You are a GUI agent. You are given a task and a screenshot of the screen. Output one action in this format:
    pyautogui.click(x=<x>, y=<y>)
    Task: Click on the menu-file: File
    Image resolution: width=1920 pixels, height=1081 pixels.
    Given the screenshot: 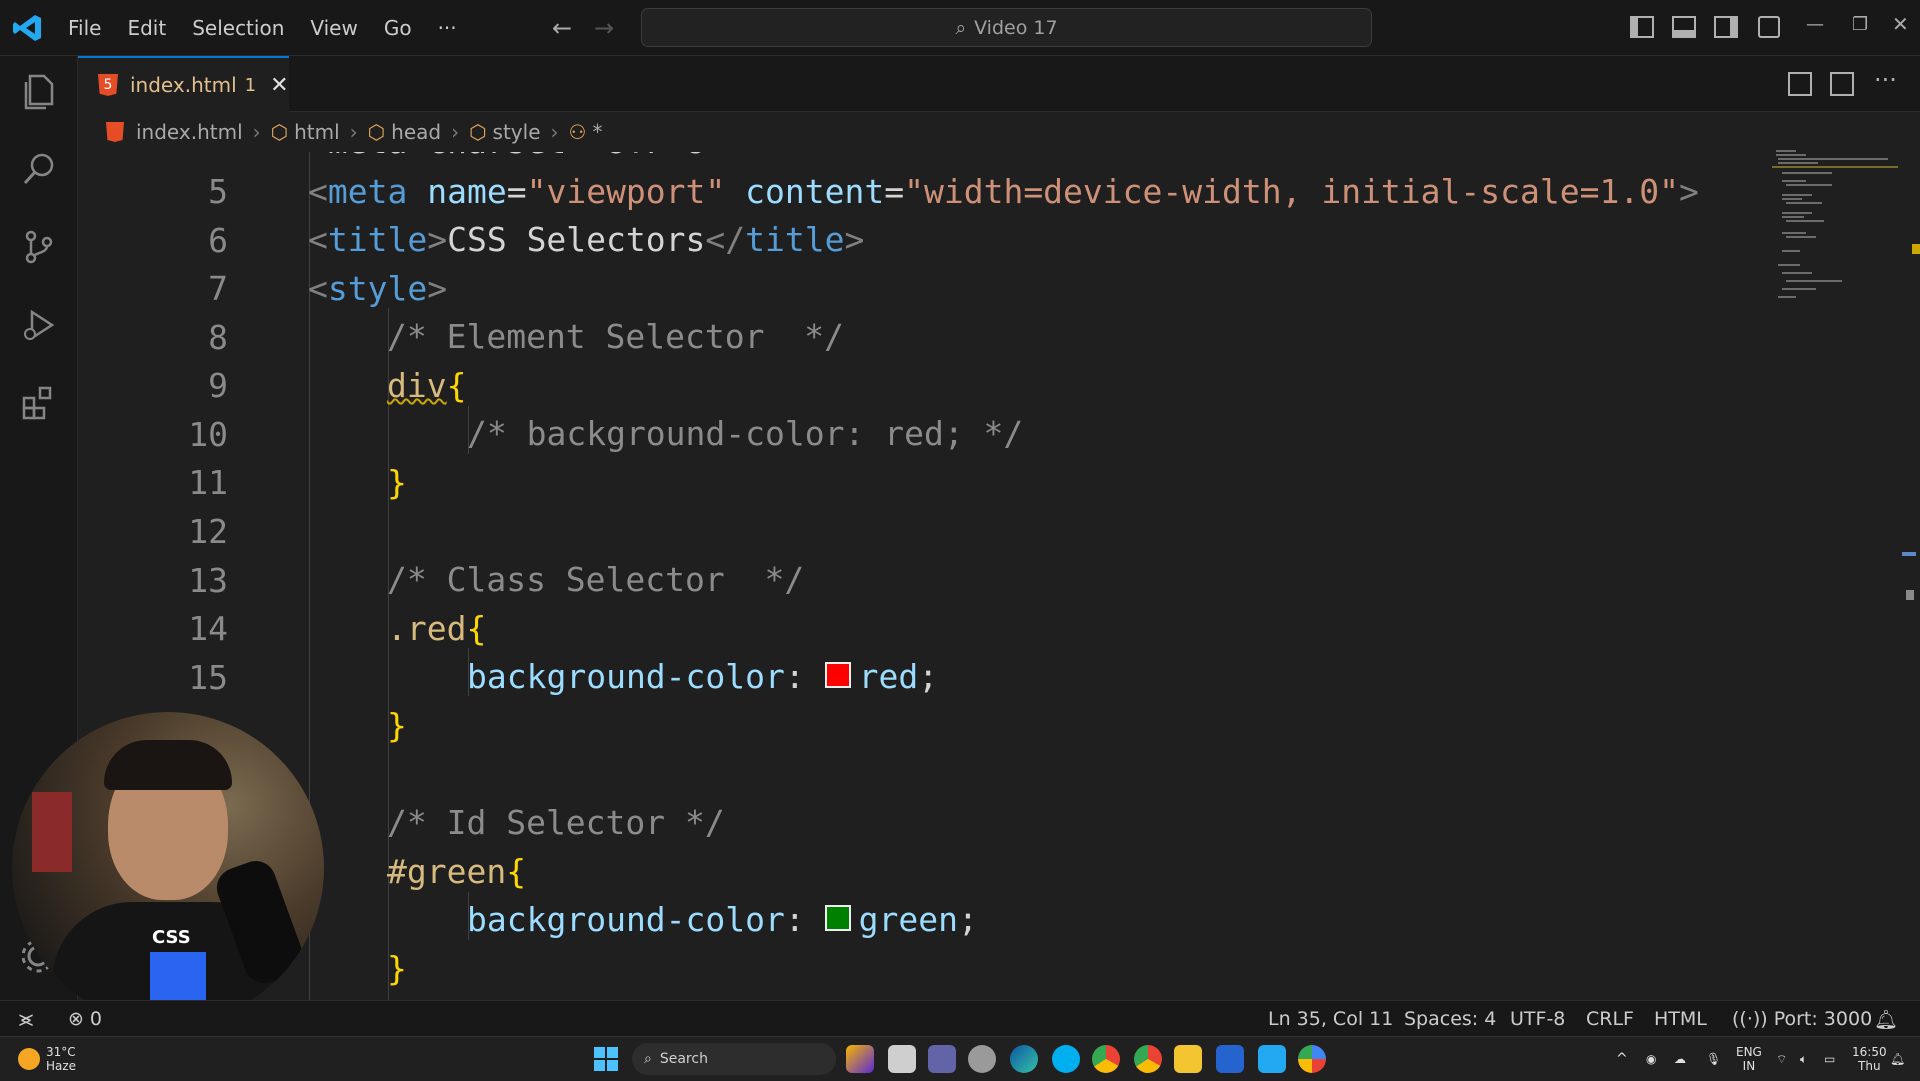 What is the action you would take?
    pyautogui.click(x=84, y=28)
    